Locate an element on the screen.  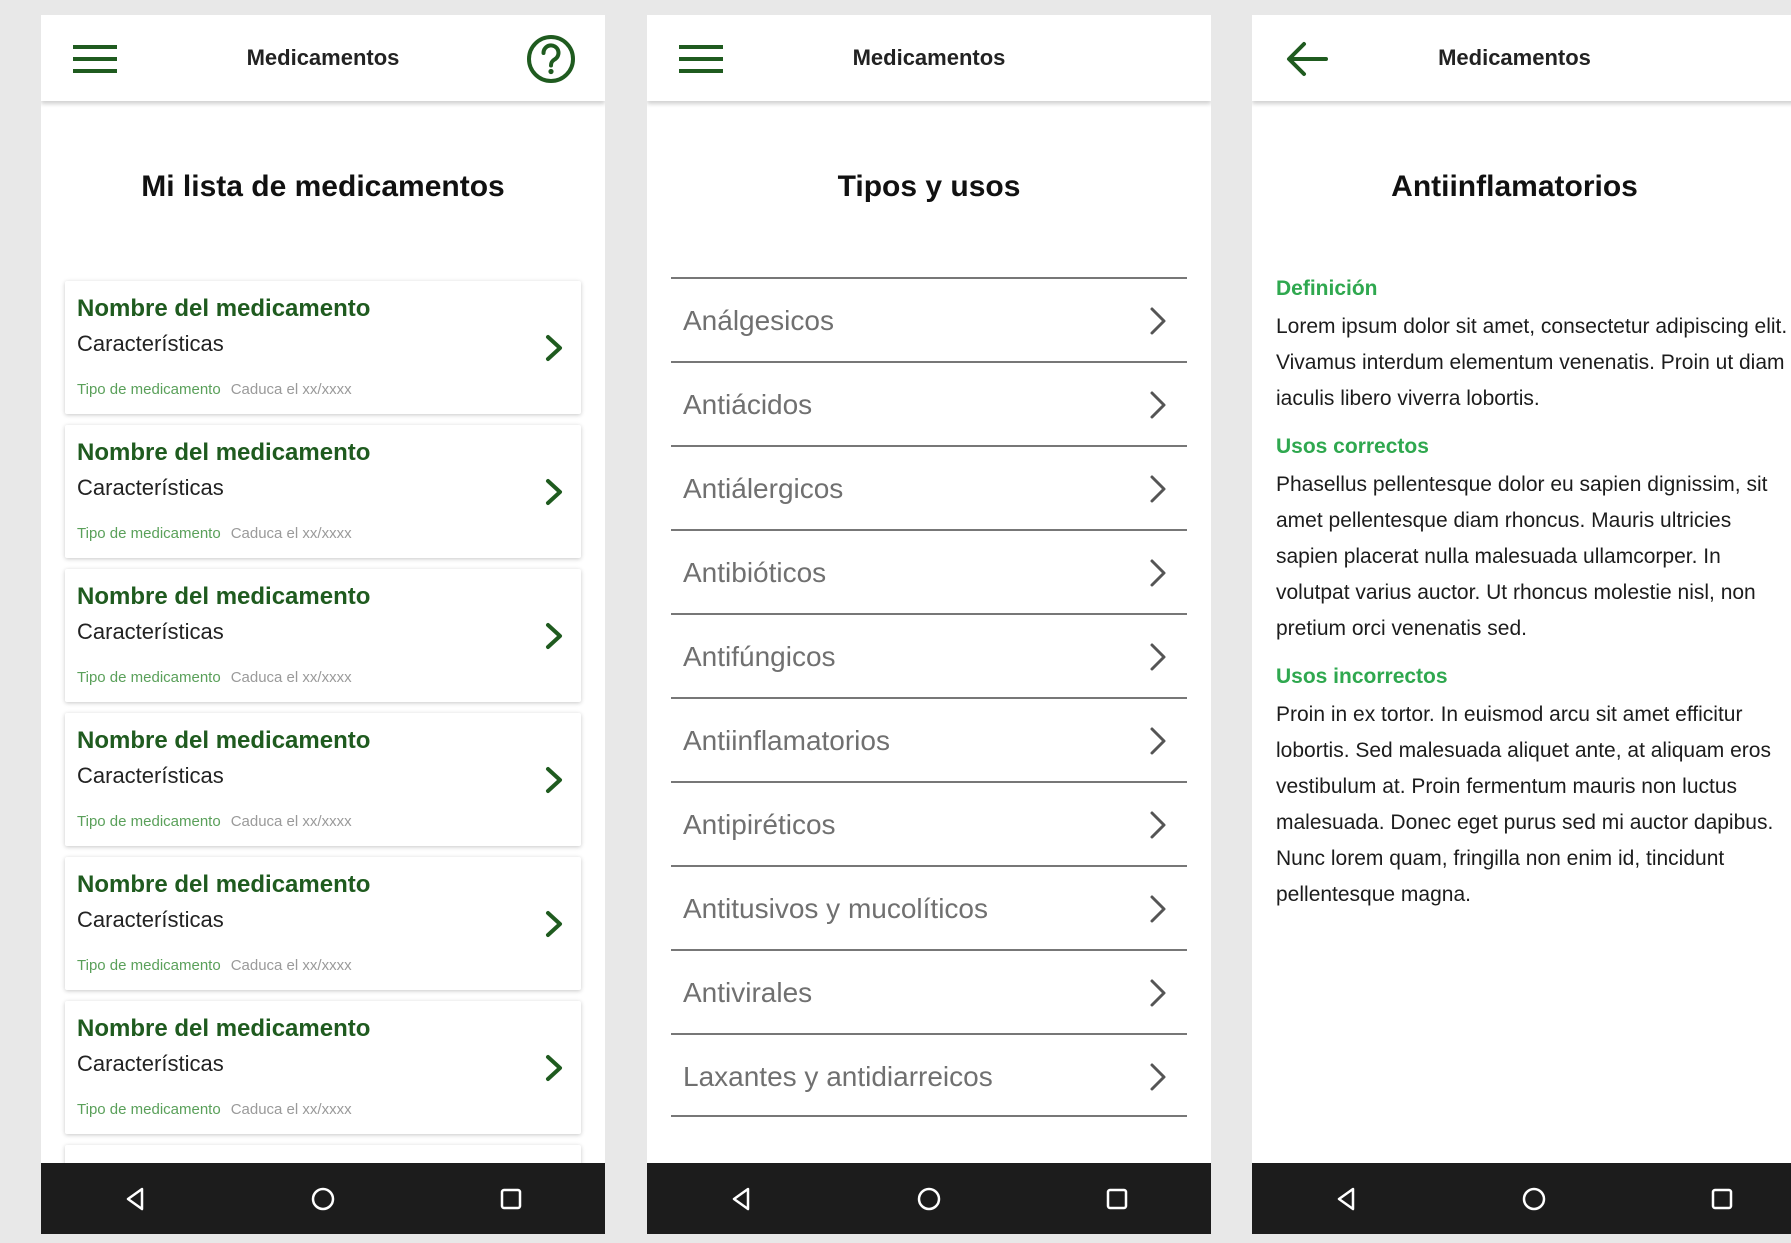
category-label: Antibióticos is located at coordinates (755, 572).